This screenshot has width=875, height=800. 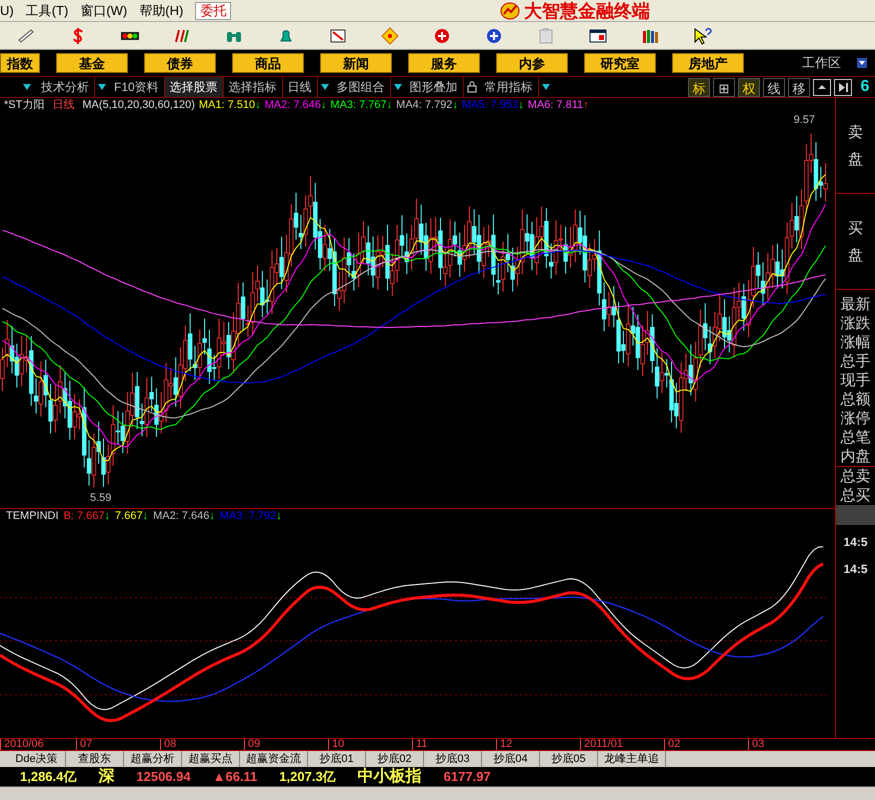 What do you see at coordinates (454, 744) in the screenshot?
I see `date-axis-label: 11` at bounding box center [454, 744].